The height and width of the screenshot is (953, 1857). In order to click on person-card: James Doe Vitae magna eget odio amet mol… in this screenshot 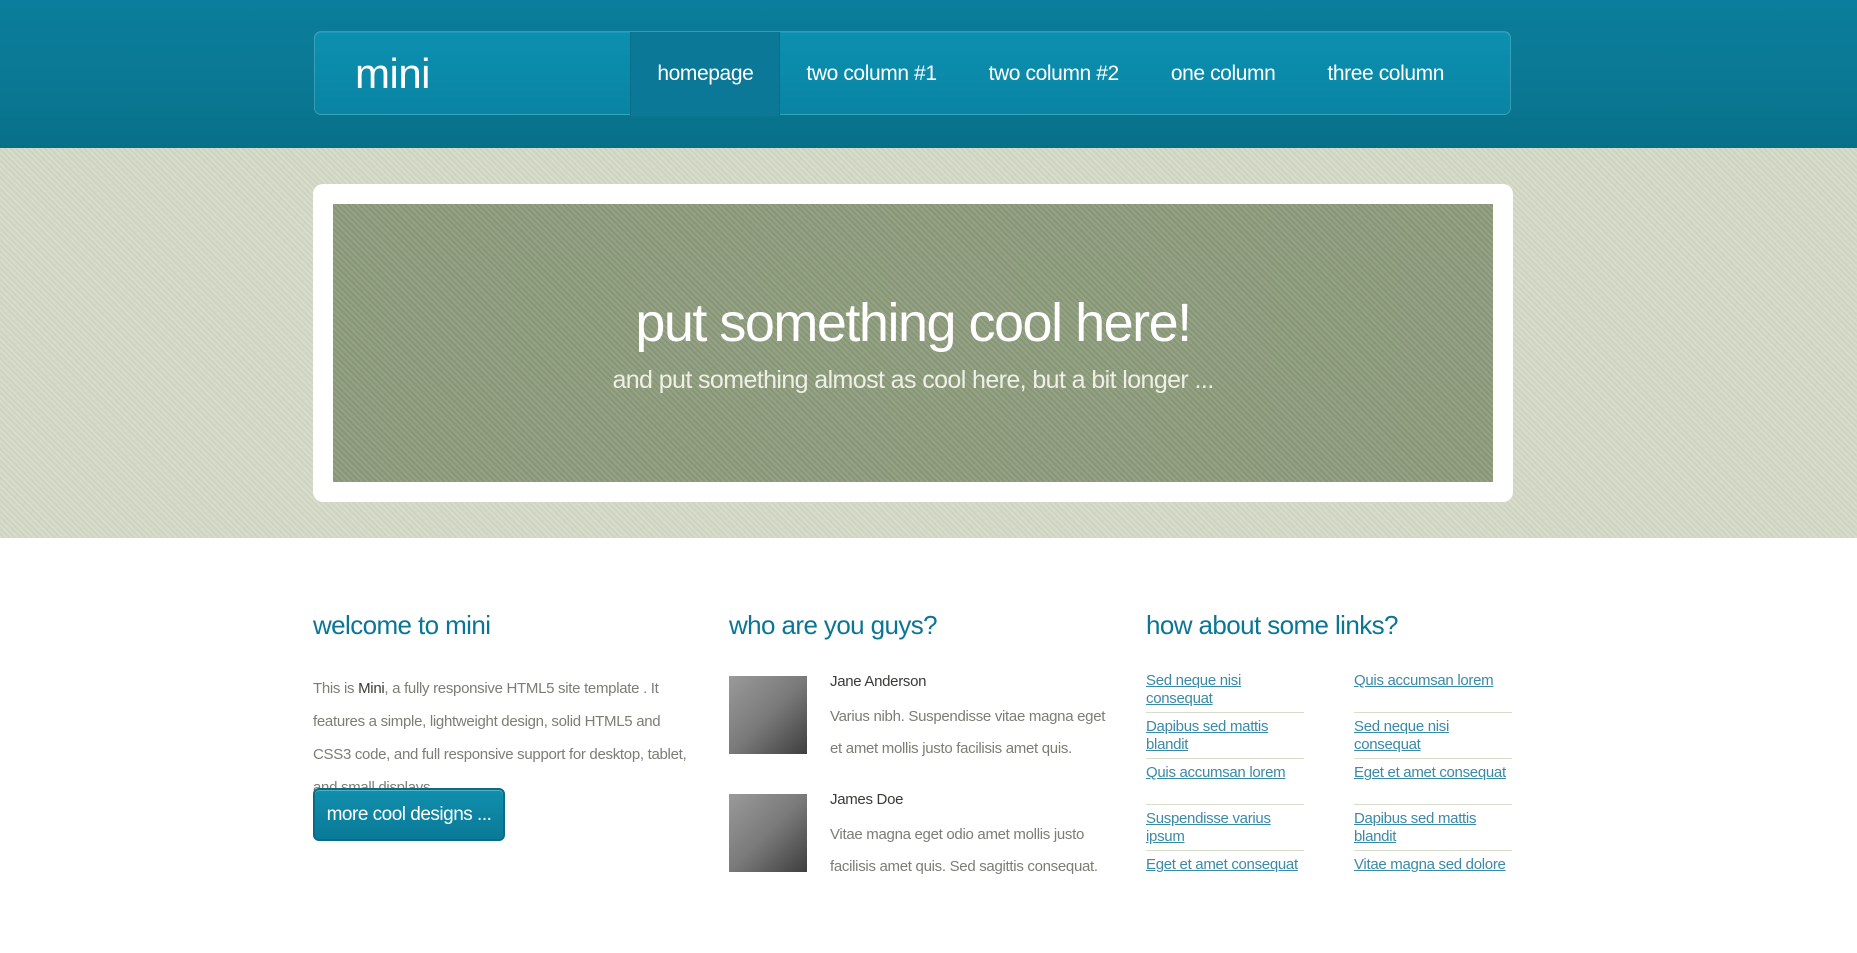, I will do `click(913, 833)`.